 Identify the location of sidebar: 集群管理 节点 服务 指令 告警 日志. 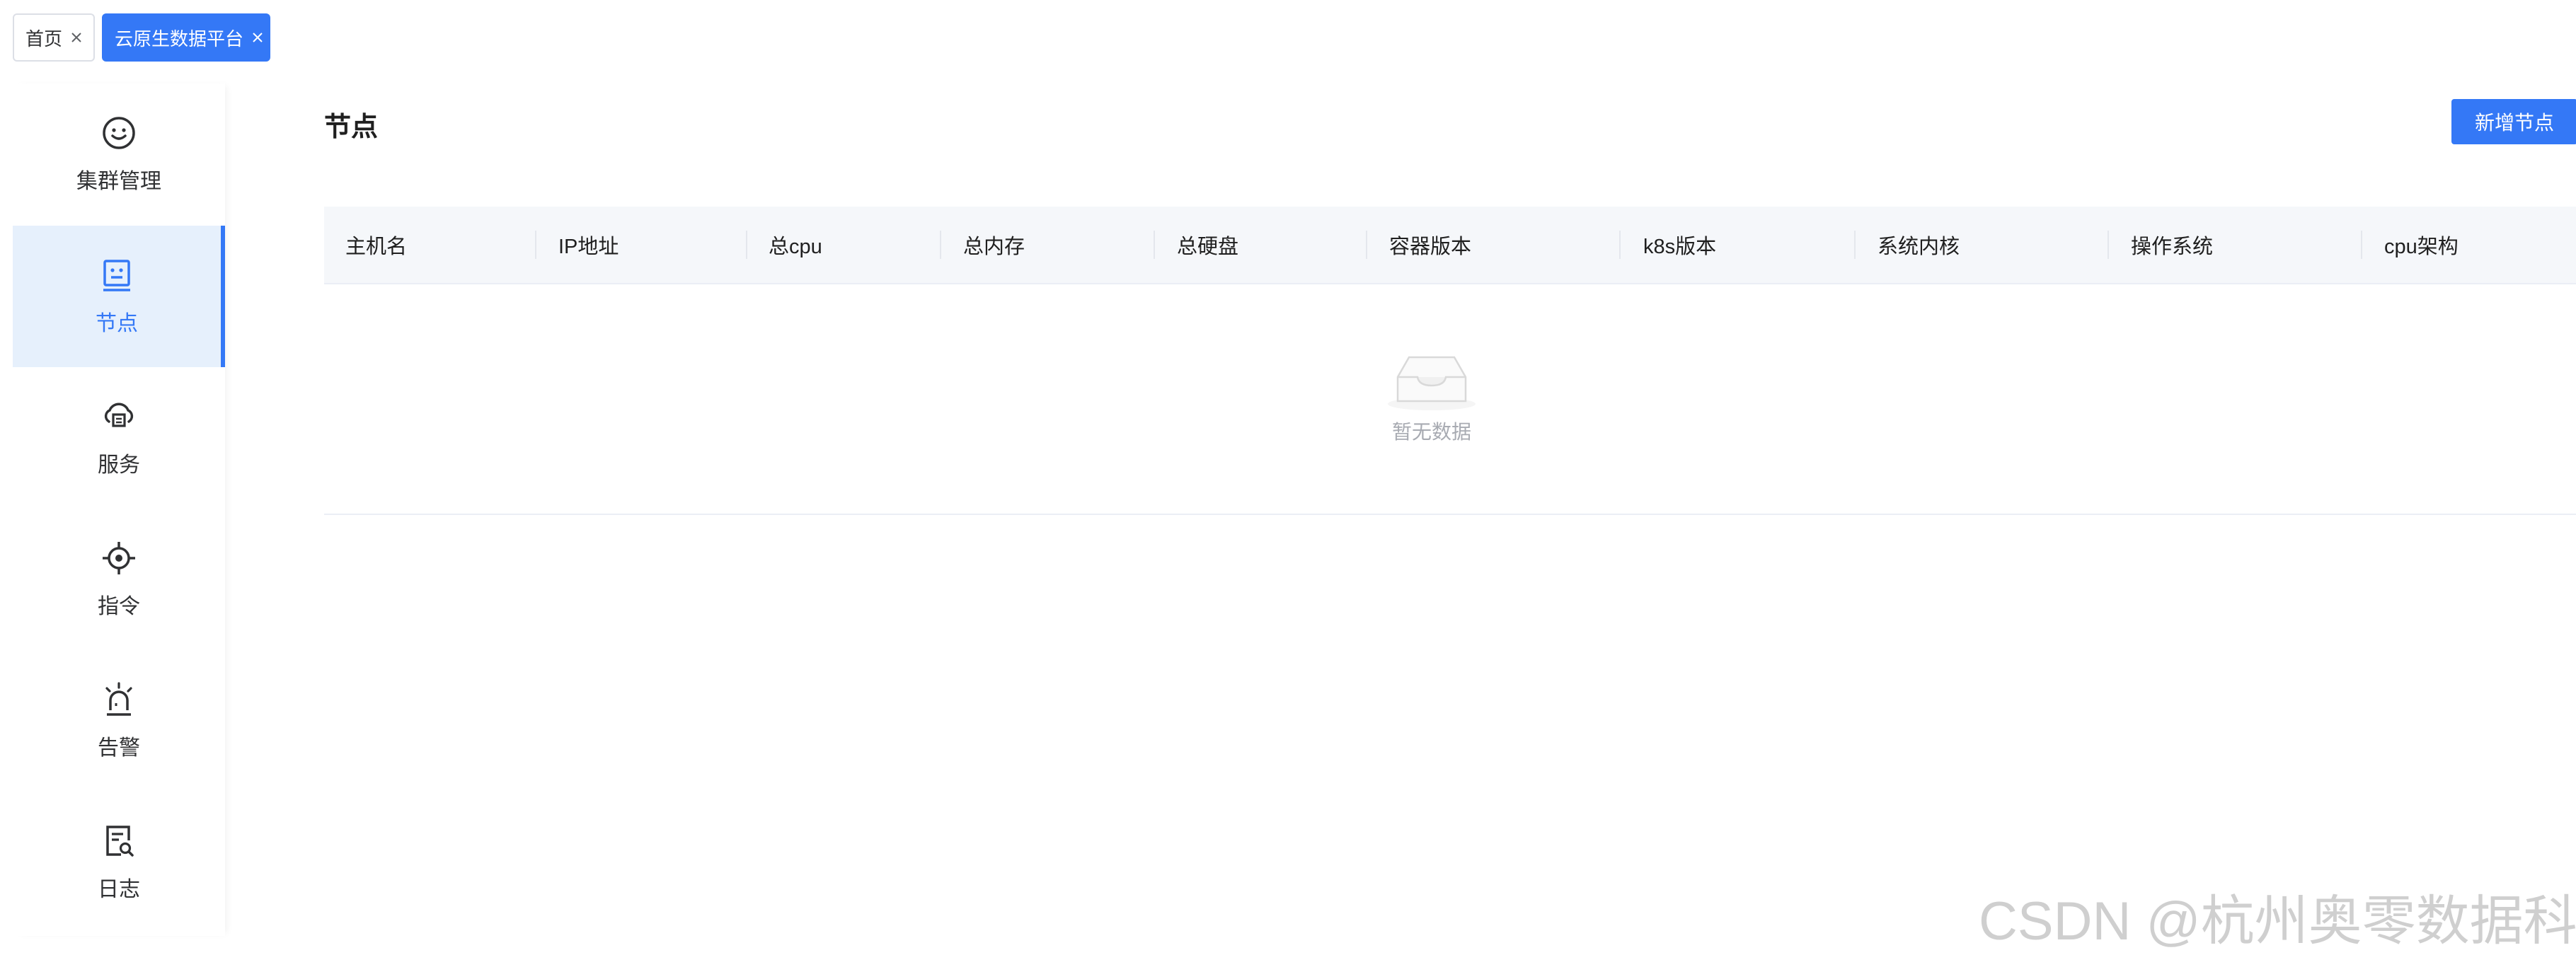
(119, 509).